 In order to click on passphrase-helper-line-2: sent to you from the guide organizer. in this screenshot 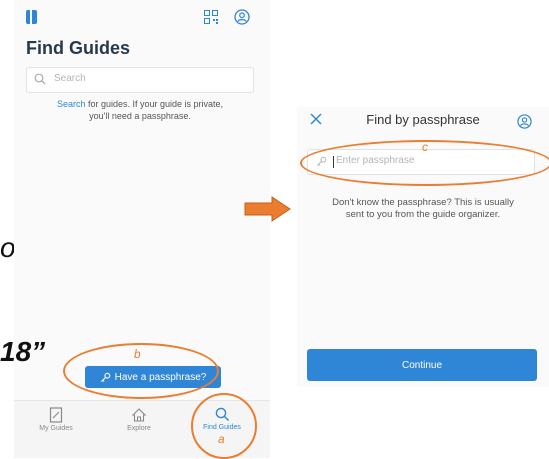, I will do `click(423, 214)`.